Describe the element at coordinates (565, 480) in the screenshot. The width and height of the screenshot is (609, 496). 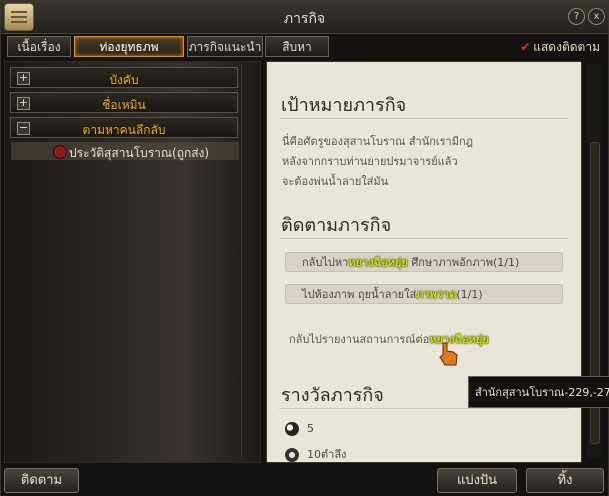
I see `abandon-button: ทิ้ง` at that location.